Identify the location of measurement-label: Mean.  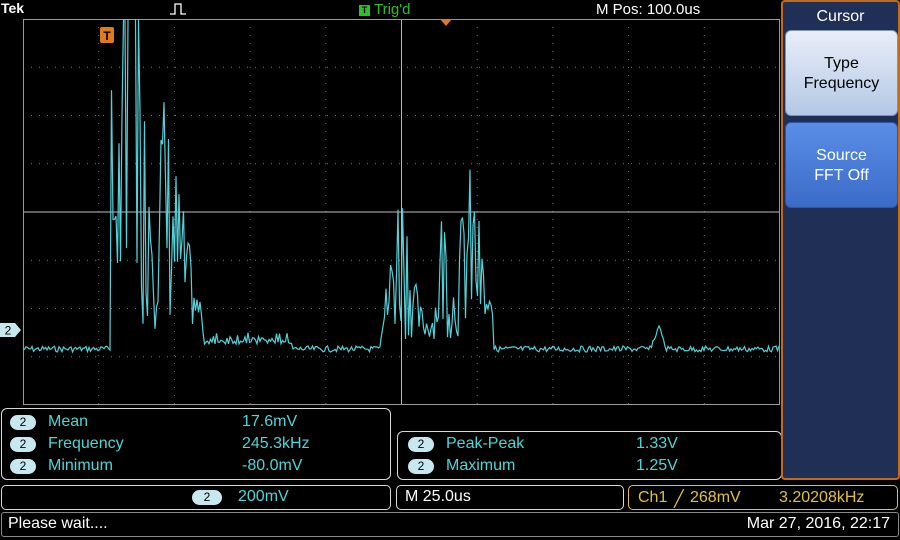
(68, 421).